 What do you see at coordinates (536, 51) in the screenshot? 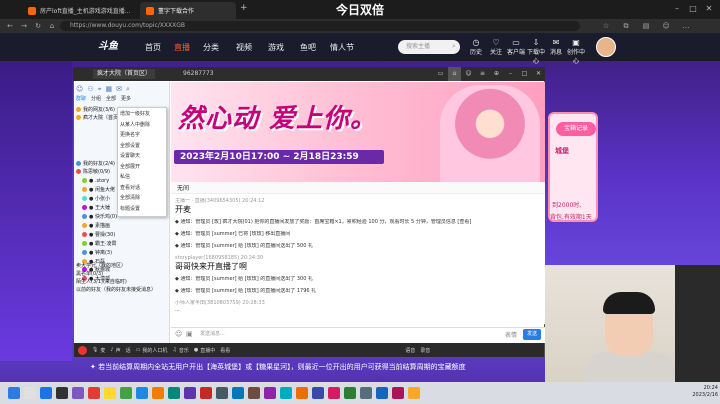
I see `download-icon: ⇩ 下载中心` at bounding box center [536, 51].